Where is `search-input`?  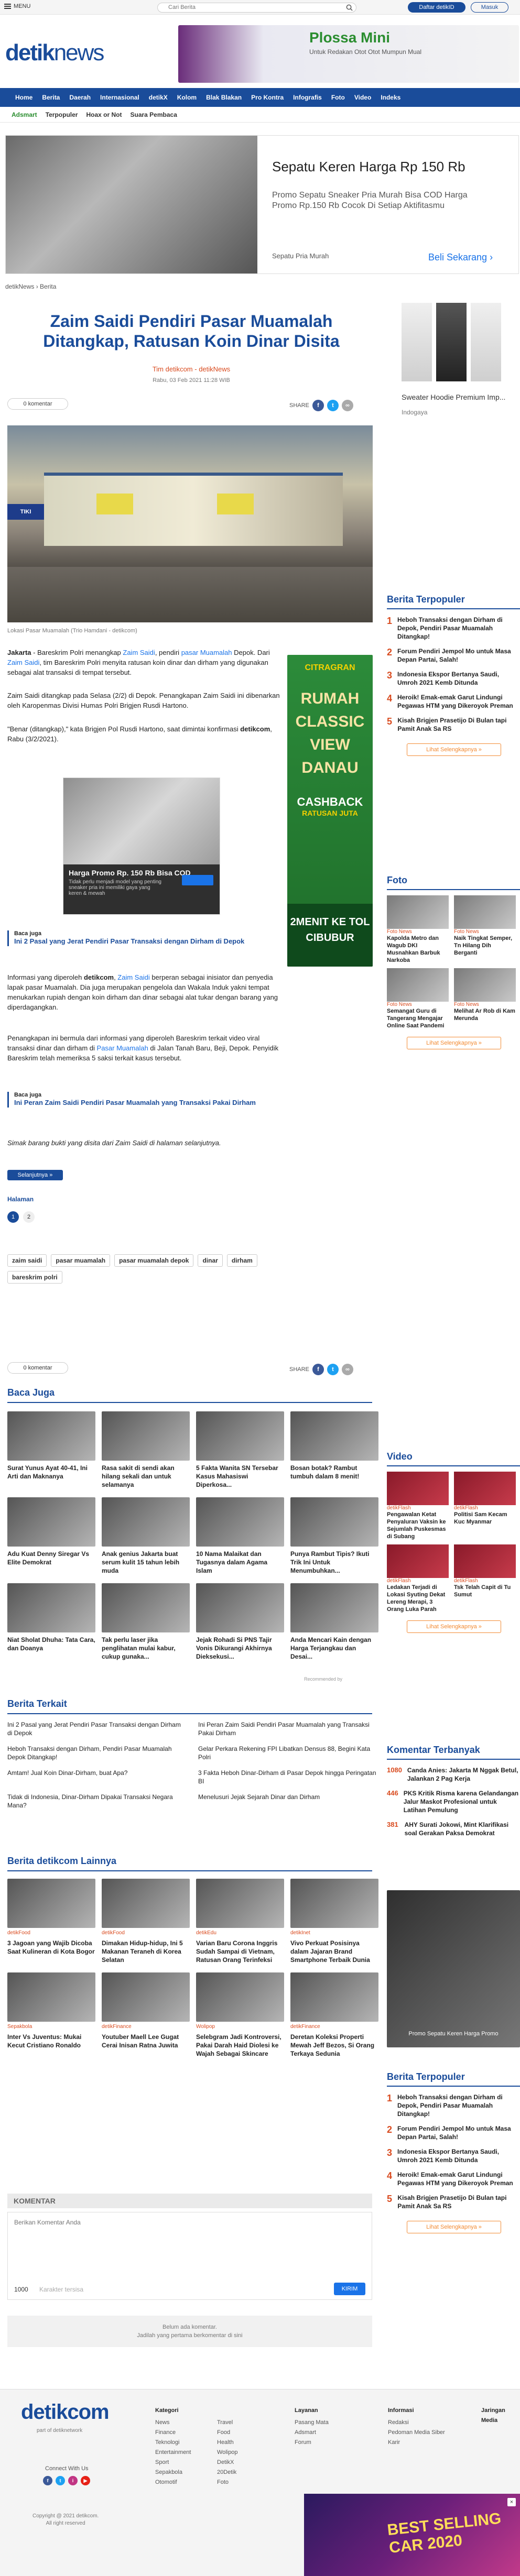 search-input is located at coordinates (252, 7).